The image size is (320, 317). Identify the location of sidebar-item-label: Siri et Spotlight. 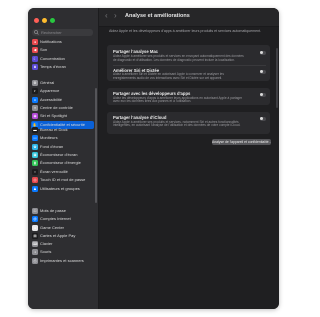
(53, 116).